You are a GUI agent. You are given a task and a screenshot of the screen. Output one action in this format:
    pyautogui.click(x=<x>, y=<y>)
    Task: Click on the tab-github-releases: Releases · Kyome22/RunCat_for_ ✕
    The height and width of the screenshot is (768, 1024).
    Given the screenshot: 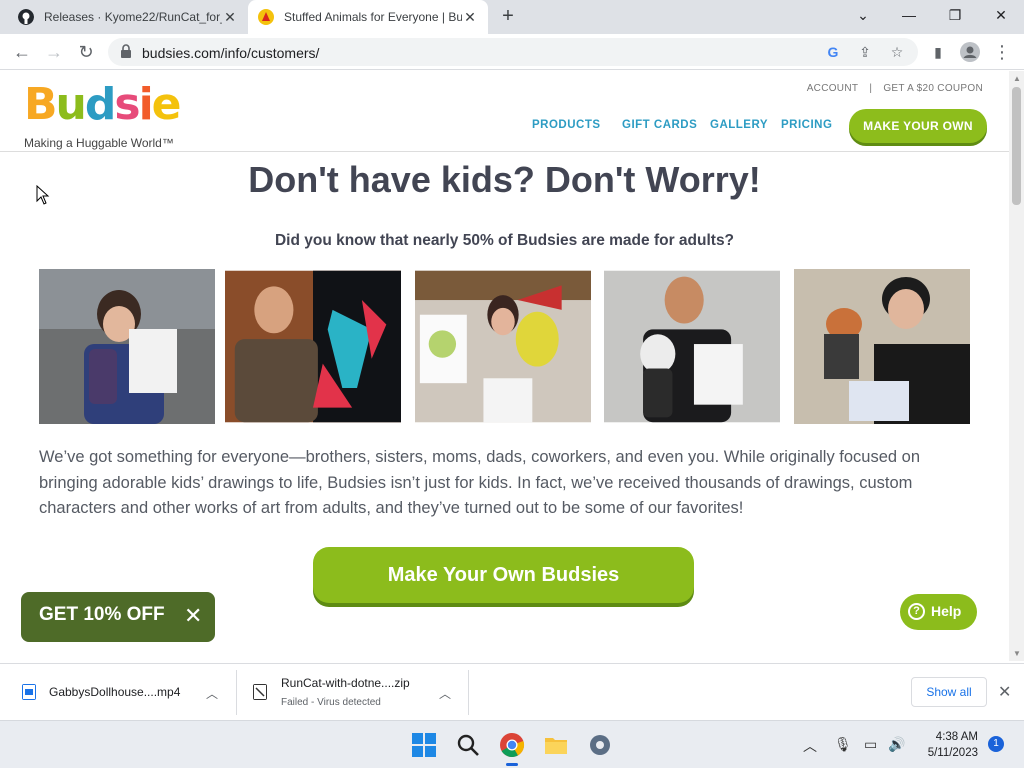 What is the action you would take?
    pyautogui.click(x=128, y=17)
    